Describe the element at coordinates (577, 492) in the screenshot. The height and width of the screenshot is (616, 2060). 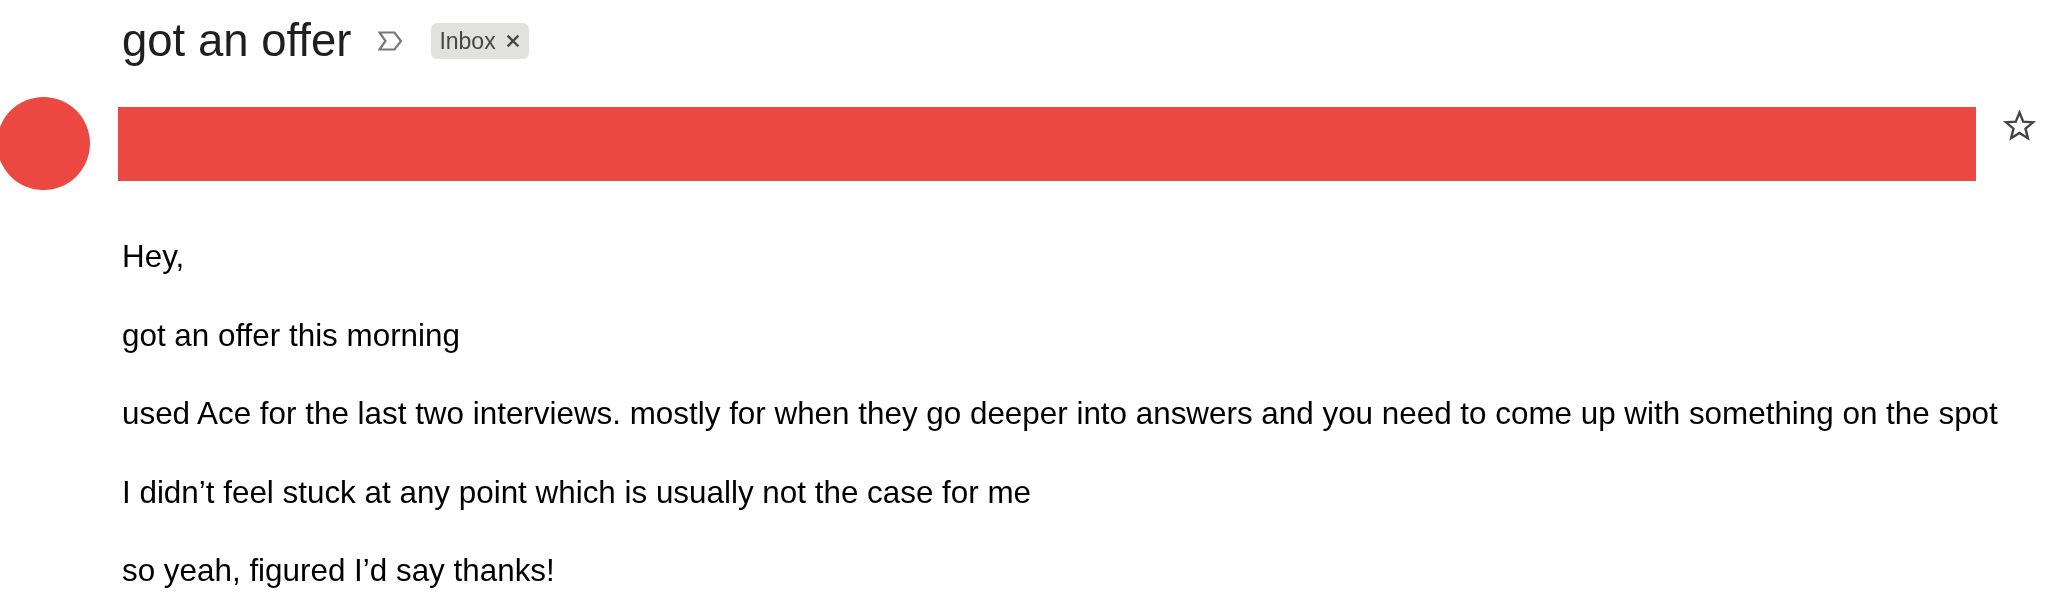
I see `body-paragraph: I didn’t feel stuck at any point which is usually not the case for me` at that location.